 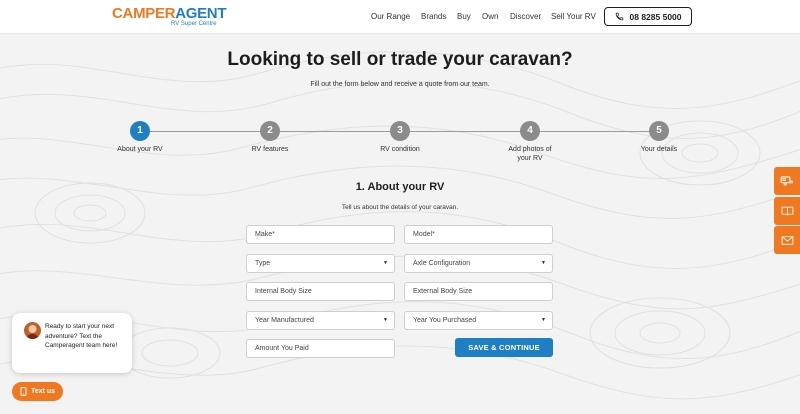 What do you see at coordinates (655, 16) in the screenshot?
I see `phone-number: 08 8285 5000` at bounding box center [655, 16].